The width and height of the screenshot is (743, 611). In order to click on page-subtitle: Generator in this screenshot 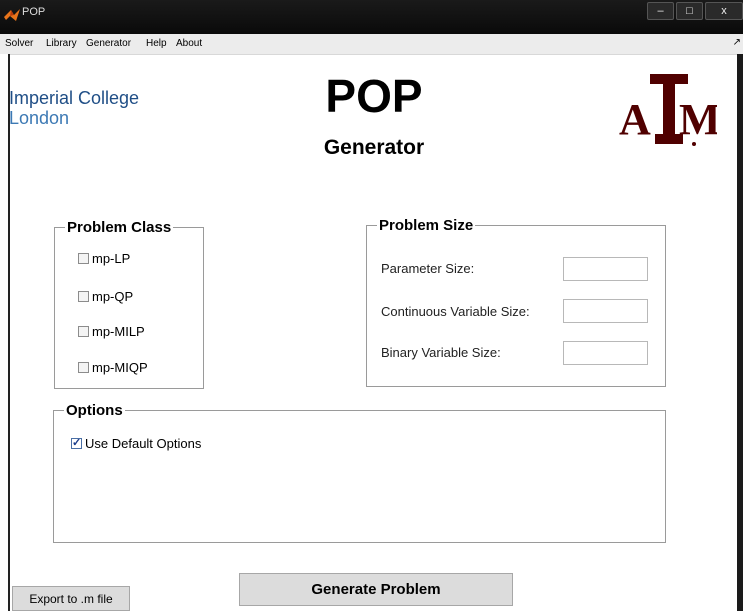, I will do `click(374, 147)`.